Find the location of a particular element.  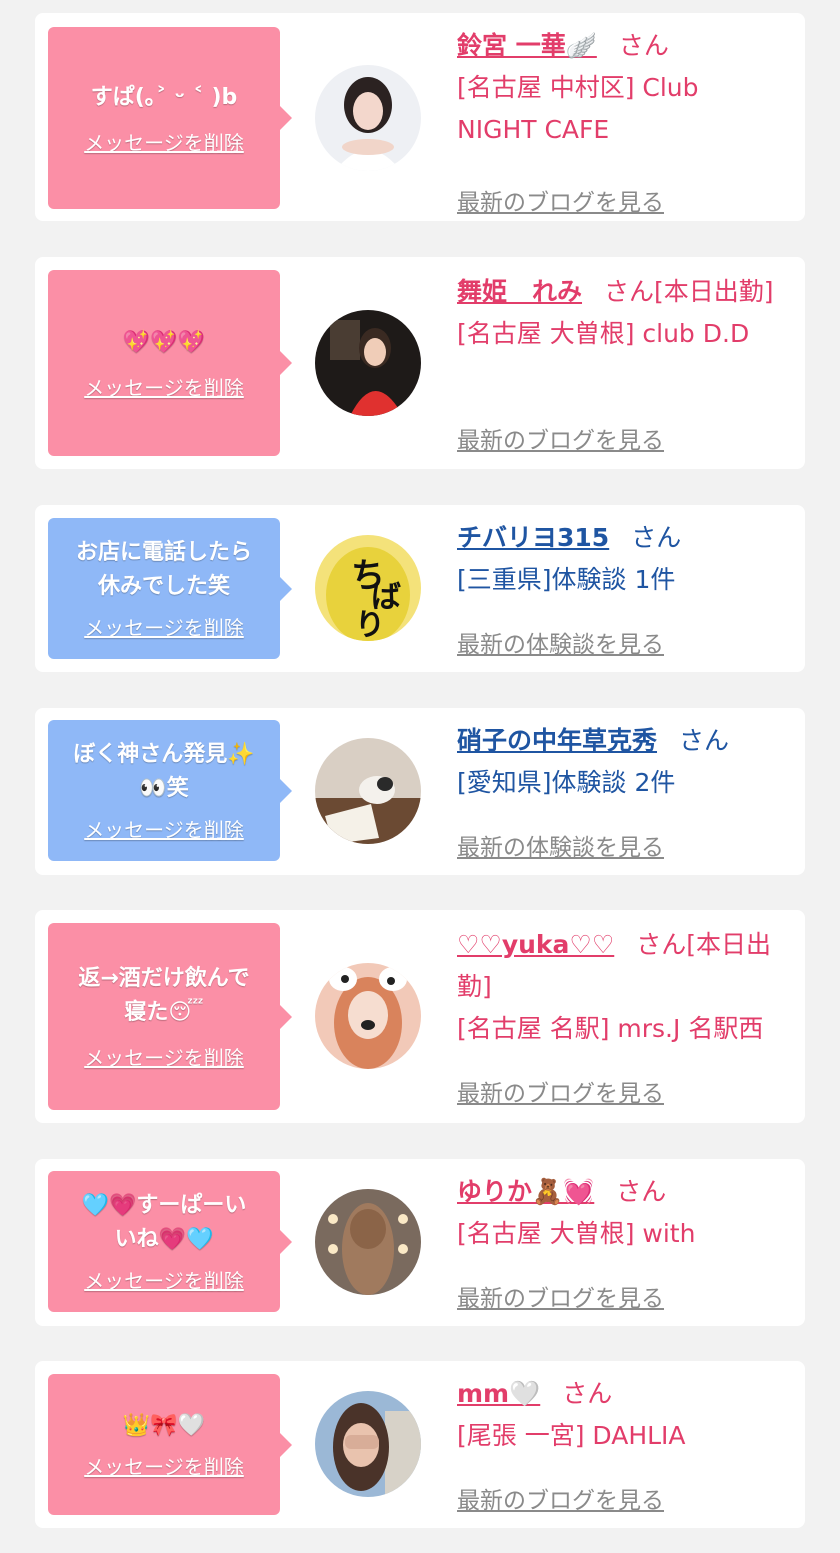

profile-name-link: 鈴宮 一華🪽 is located at coordinates (527, 45).